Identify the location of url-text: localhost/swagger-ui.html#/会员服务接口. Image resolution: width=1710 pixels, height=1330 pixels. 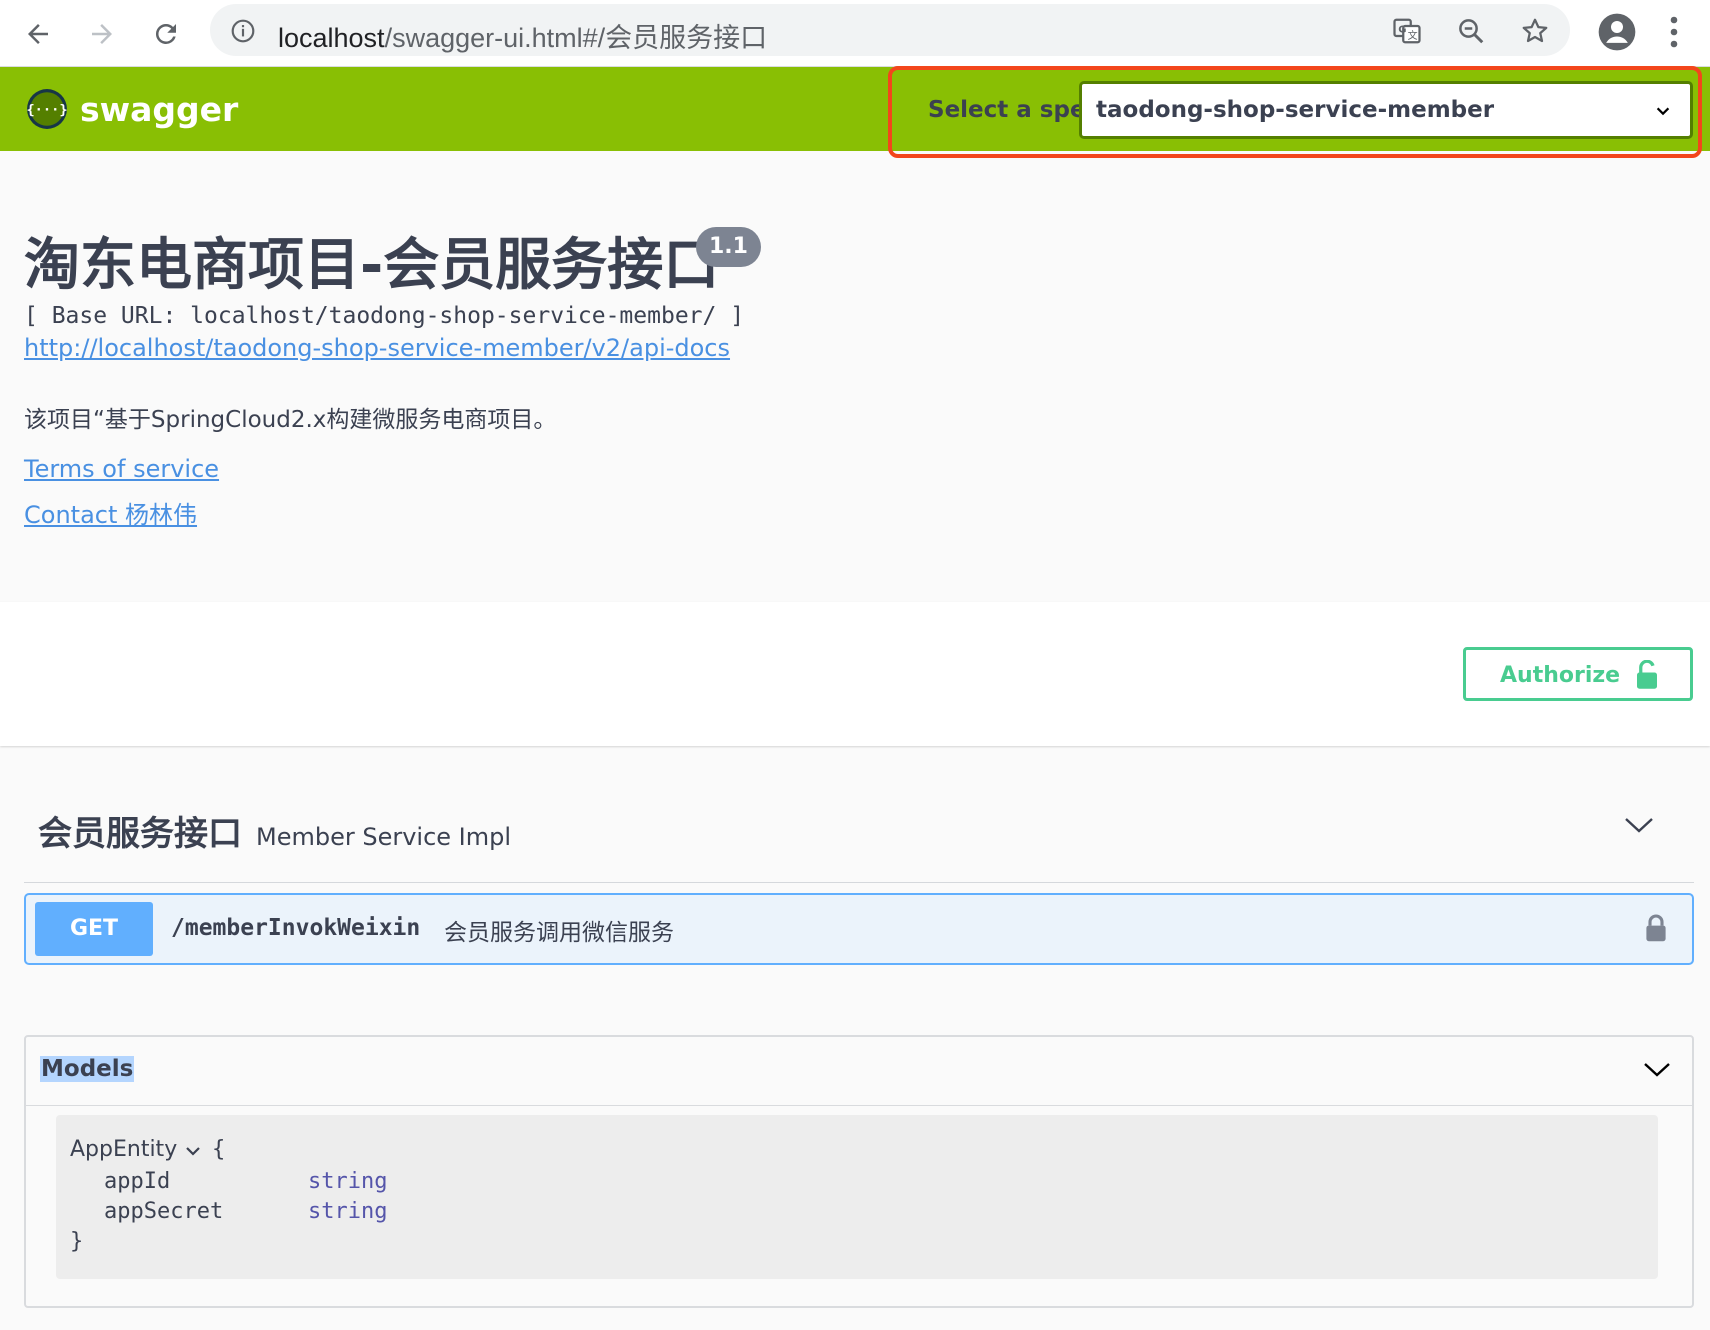
(523, 38).